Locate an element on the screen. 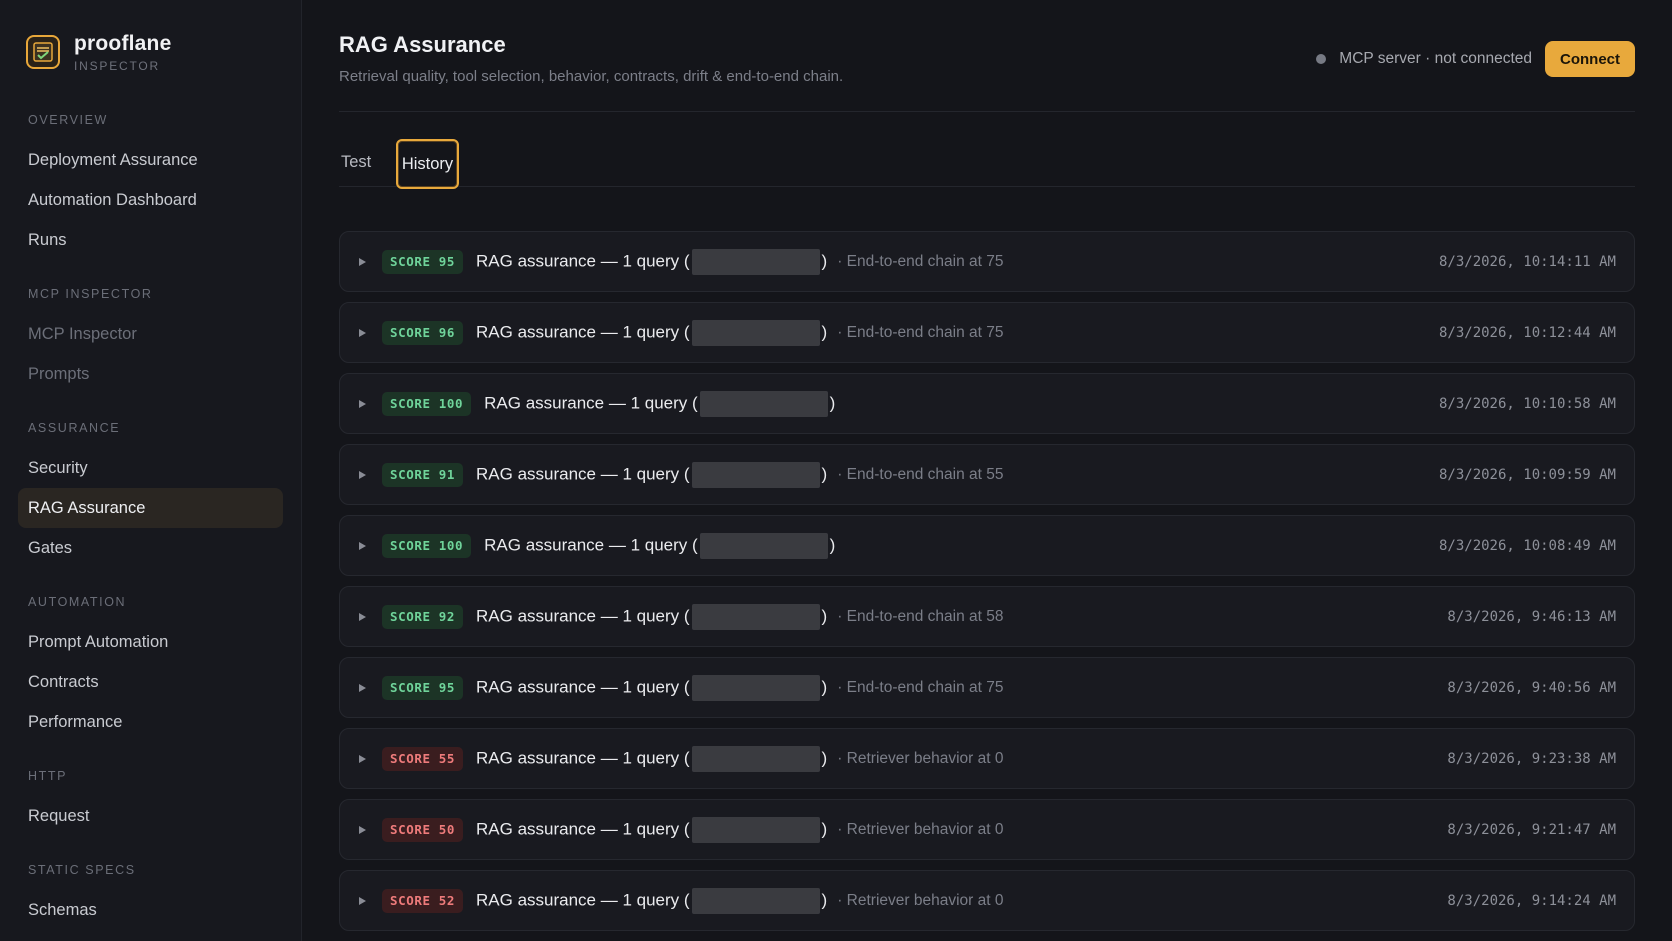 This screenshot has width=1672, height=941. sidebar-item-prompts: Prompts is located at coordinates (150, 374).